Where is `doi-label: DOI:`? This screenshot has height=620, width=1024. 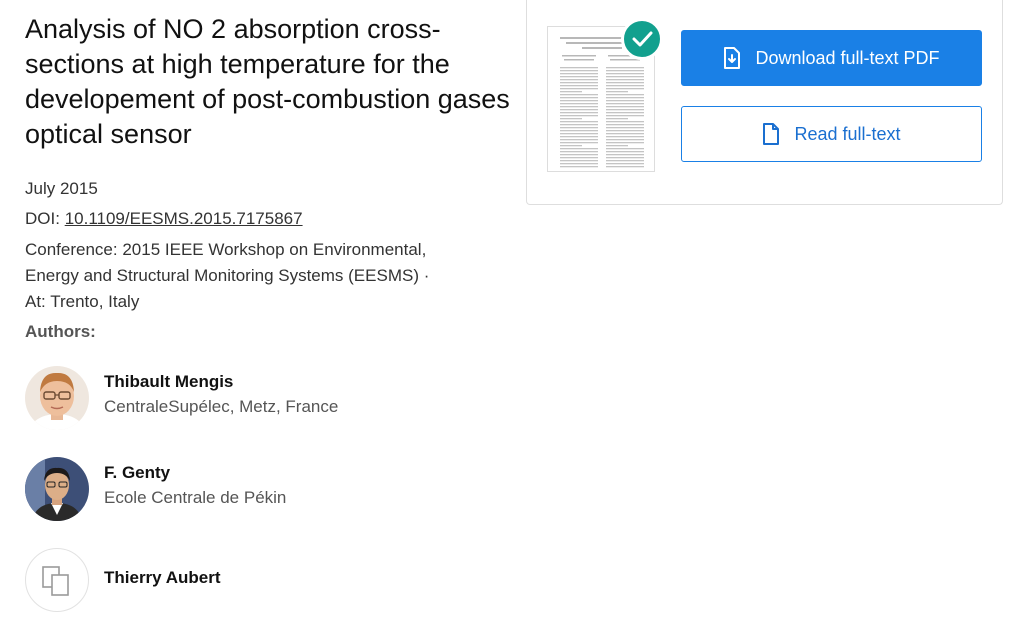
doi-label: DOI: is located at coordinates (42, 218).